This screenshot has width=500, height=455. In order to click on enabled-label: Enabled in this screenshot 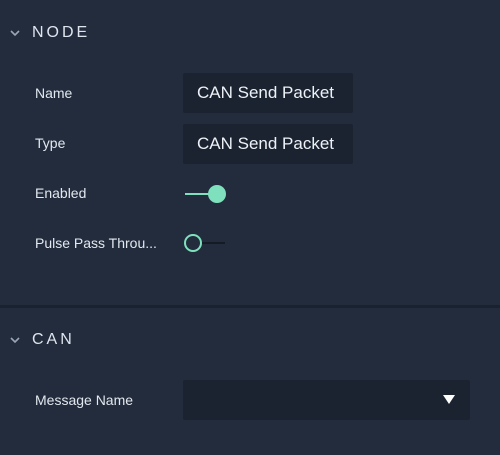, I will do `click(61, 193)`.